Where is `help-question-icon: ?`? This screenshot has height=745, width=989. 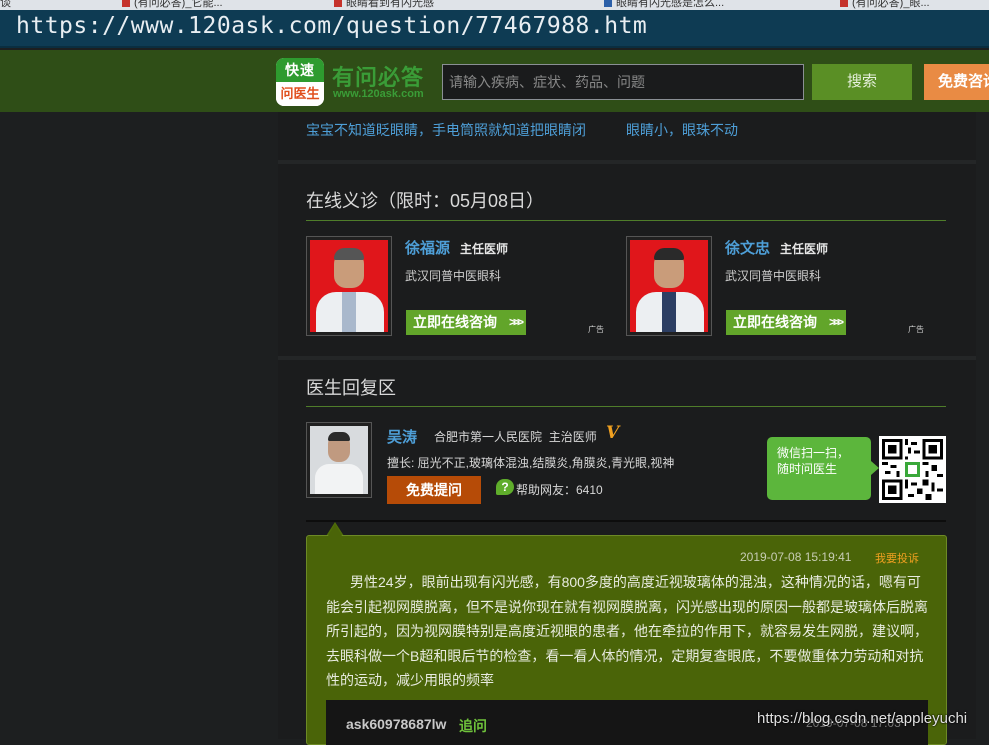 help-question-icon: ? is located at coordinates (505, 487).